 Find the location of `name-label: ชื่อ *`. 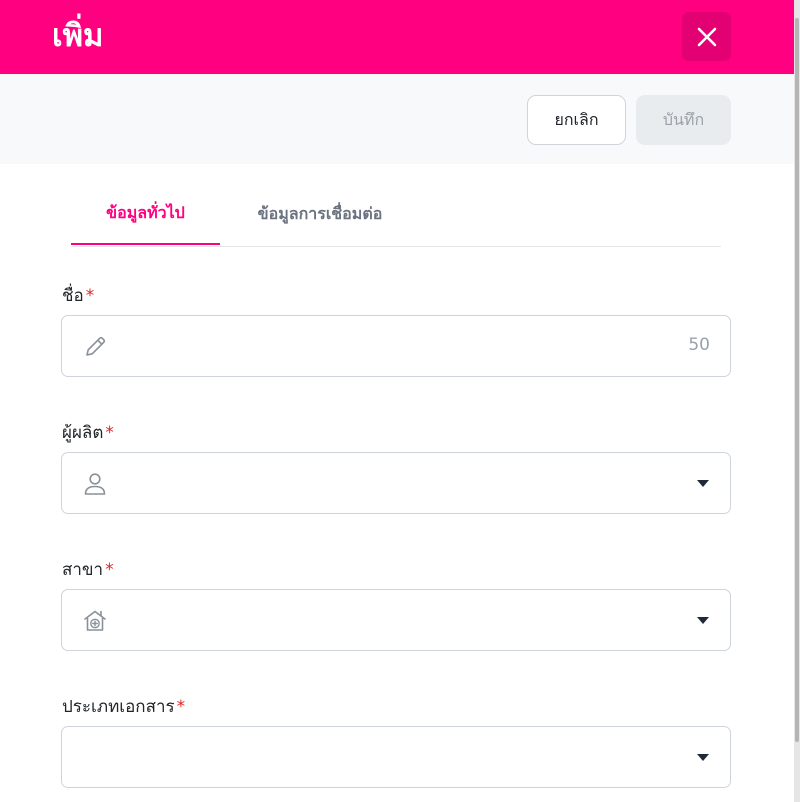

name-label: ชื่อ * is located at coordinates (78, 296).